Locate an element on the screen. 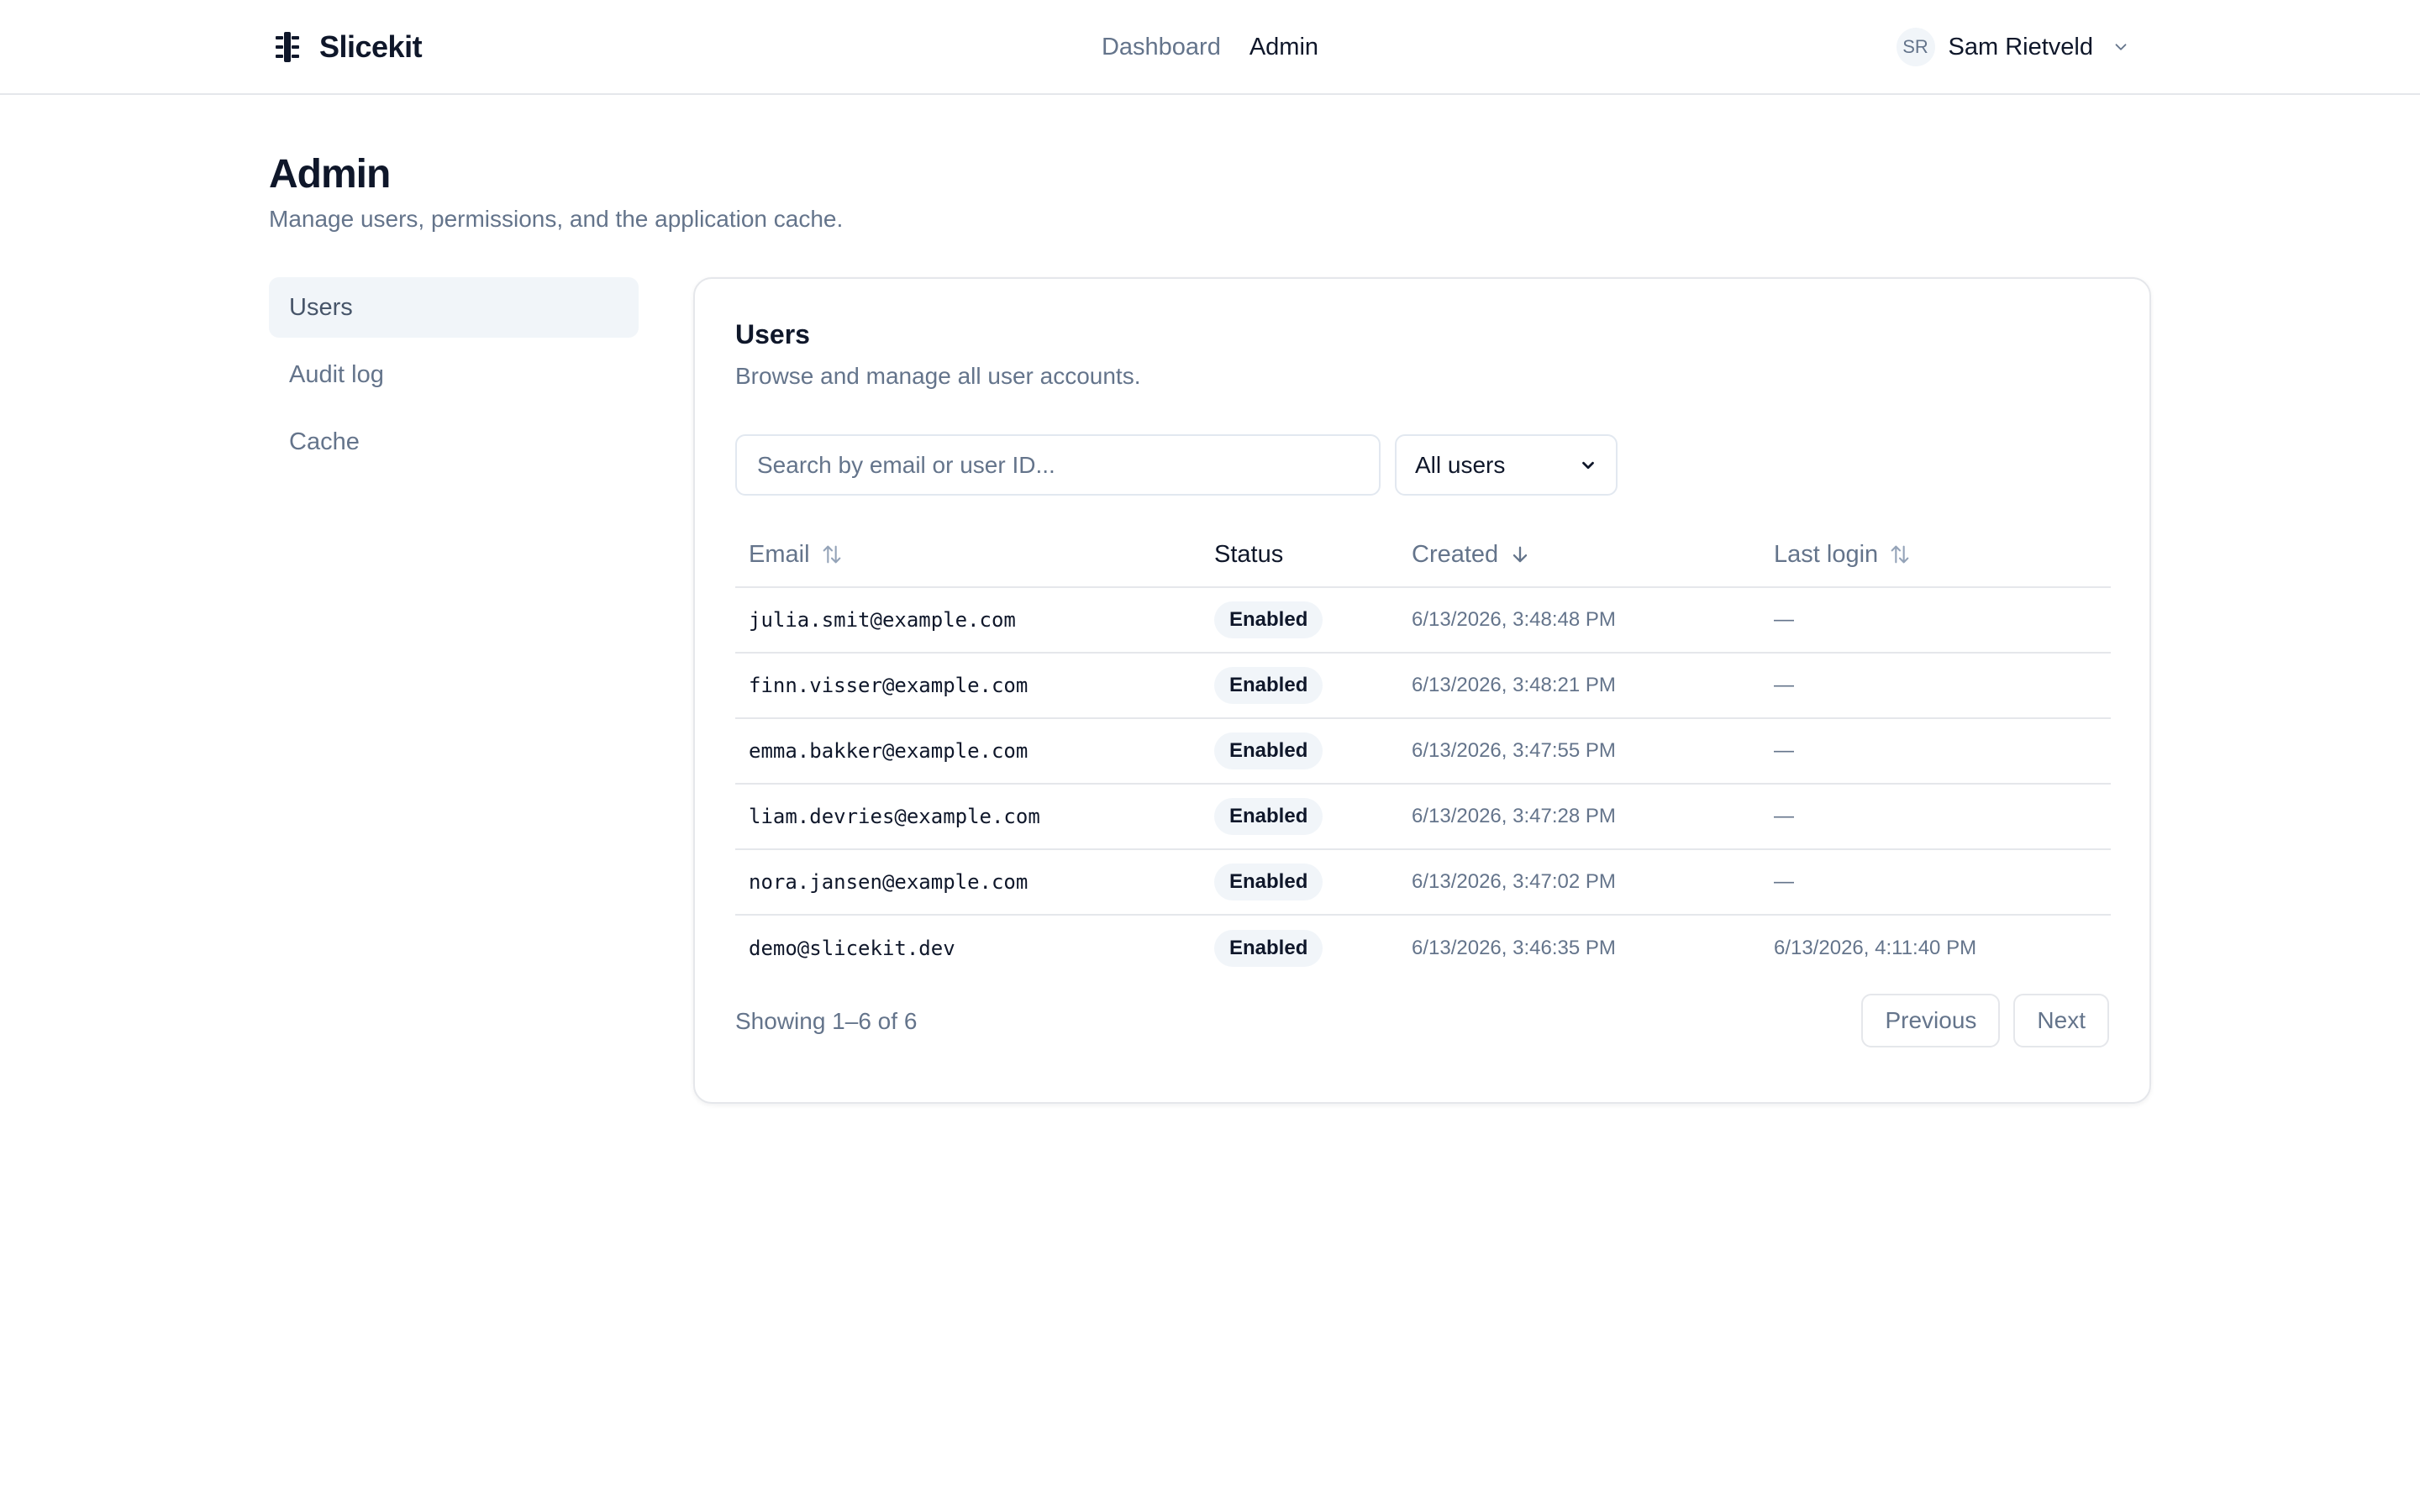 This screenshot has height=1512, width=2420. brand: Slicekit is located at coordinates (347, 47).